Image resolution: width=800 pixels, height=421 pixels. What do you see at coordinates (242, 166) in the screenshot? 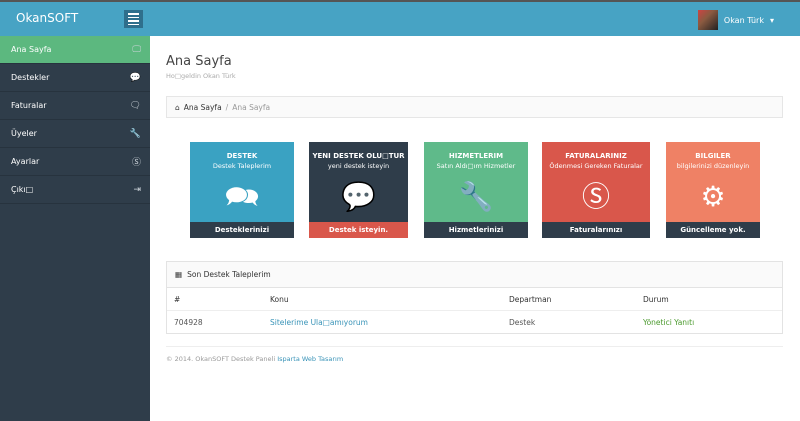
I see `tile-subtitle: Destek Taleplerim` at bounding box center [242, 166].